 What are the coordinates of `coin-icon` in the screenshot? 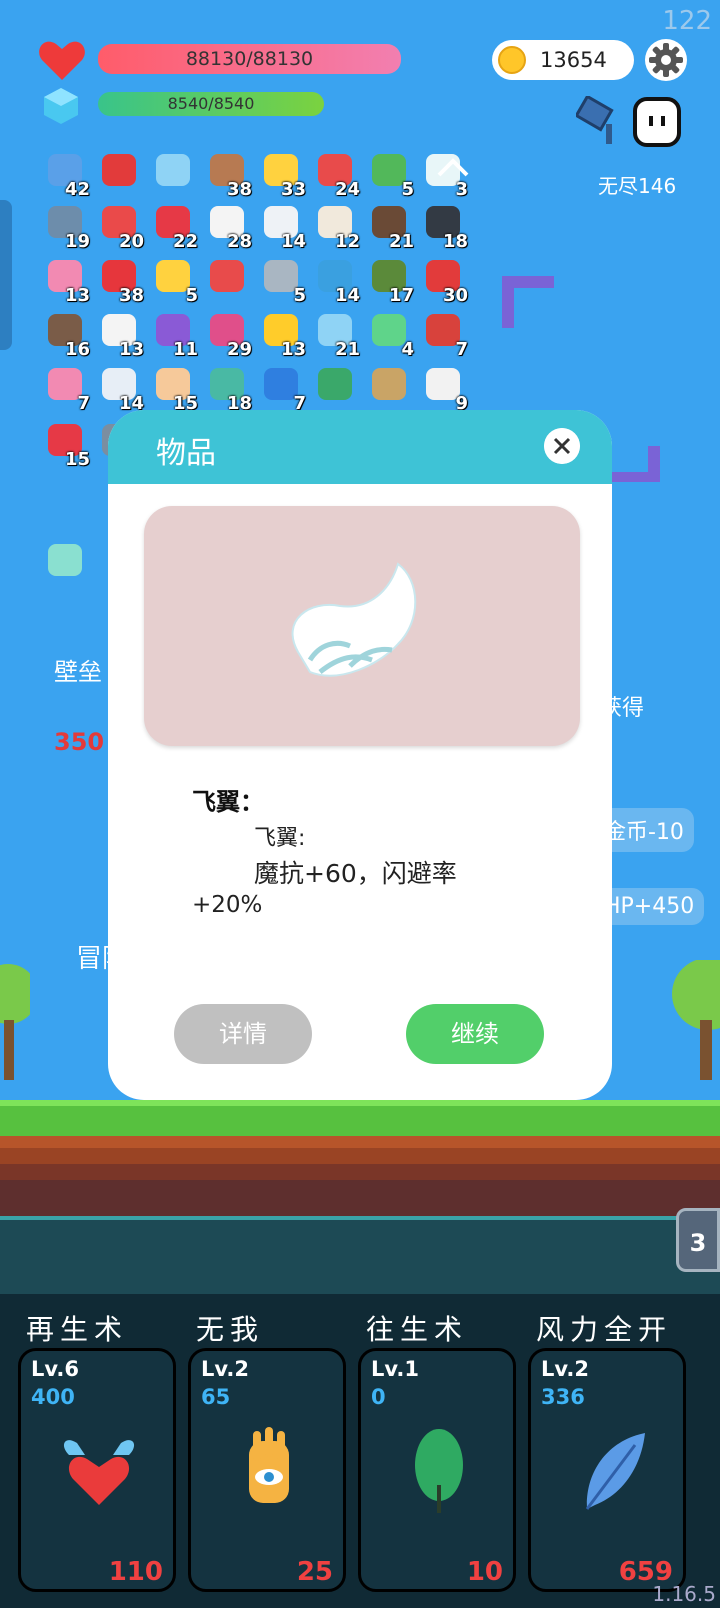 It's located at (512, 60).